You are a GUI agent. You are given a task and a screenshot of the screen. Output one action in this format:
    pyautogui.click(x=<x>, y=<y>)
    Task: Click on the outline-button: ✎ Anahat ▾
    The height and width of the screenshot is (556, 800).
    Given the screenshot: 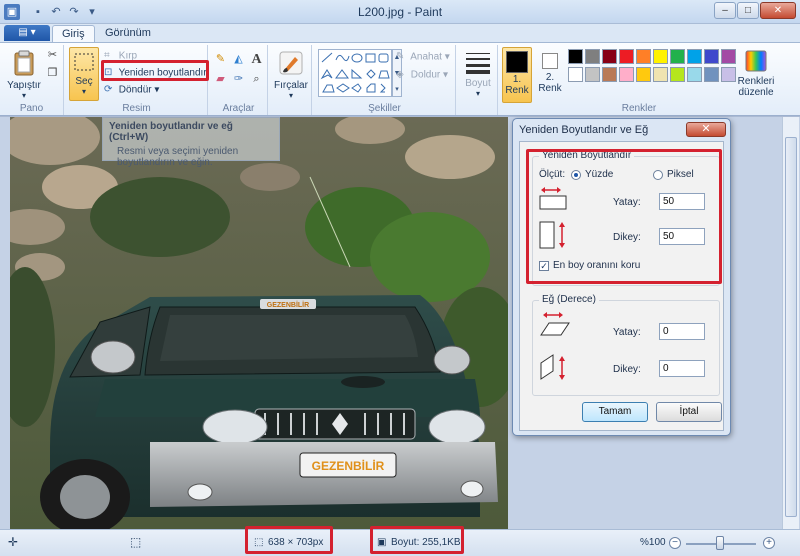 What is the action you would take?
    pyautogui.click(x=423, y=57)
    